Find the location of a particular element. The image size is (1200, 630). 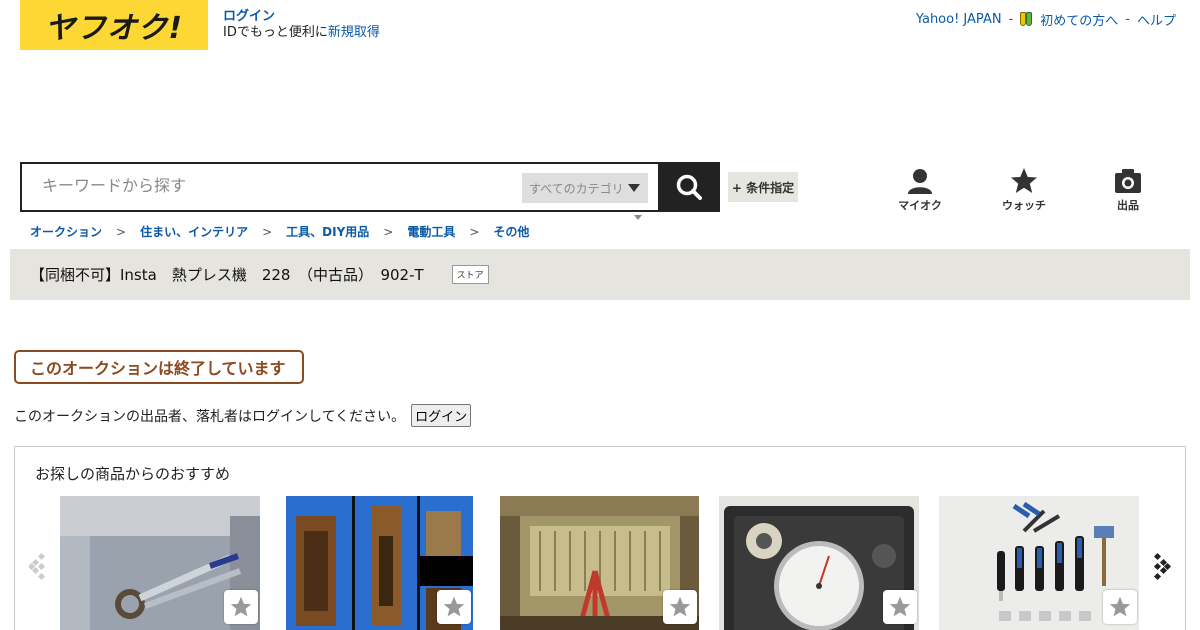

nav-watch: ウォッチ is located at coordinates (1024, 190).